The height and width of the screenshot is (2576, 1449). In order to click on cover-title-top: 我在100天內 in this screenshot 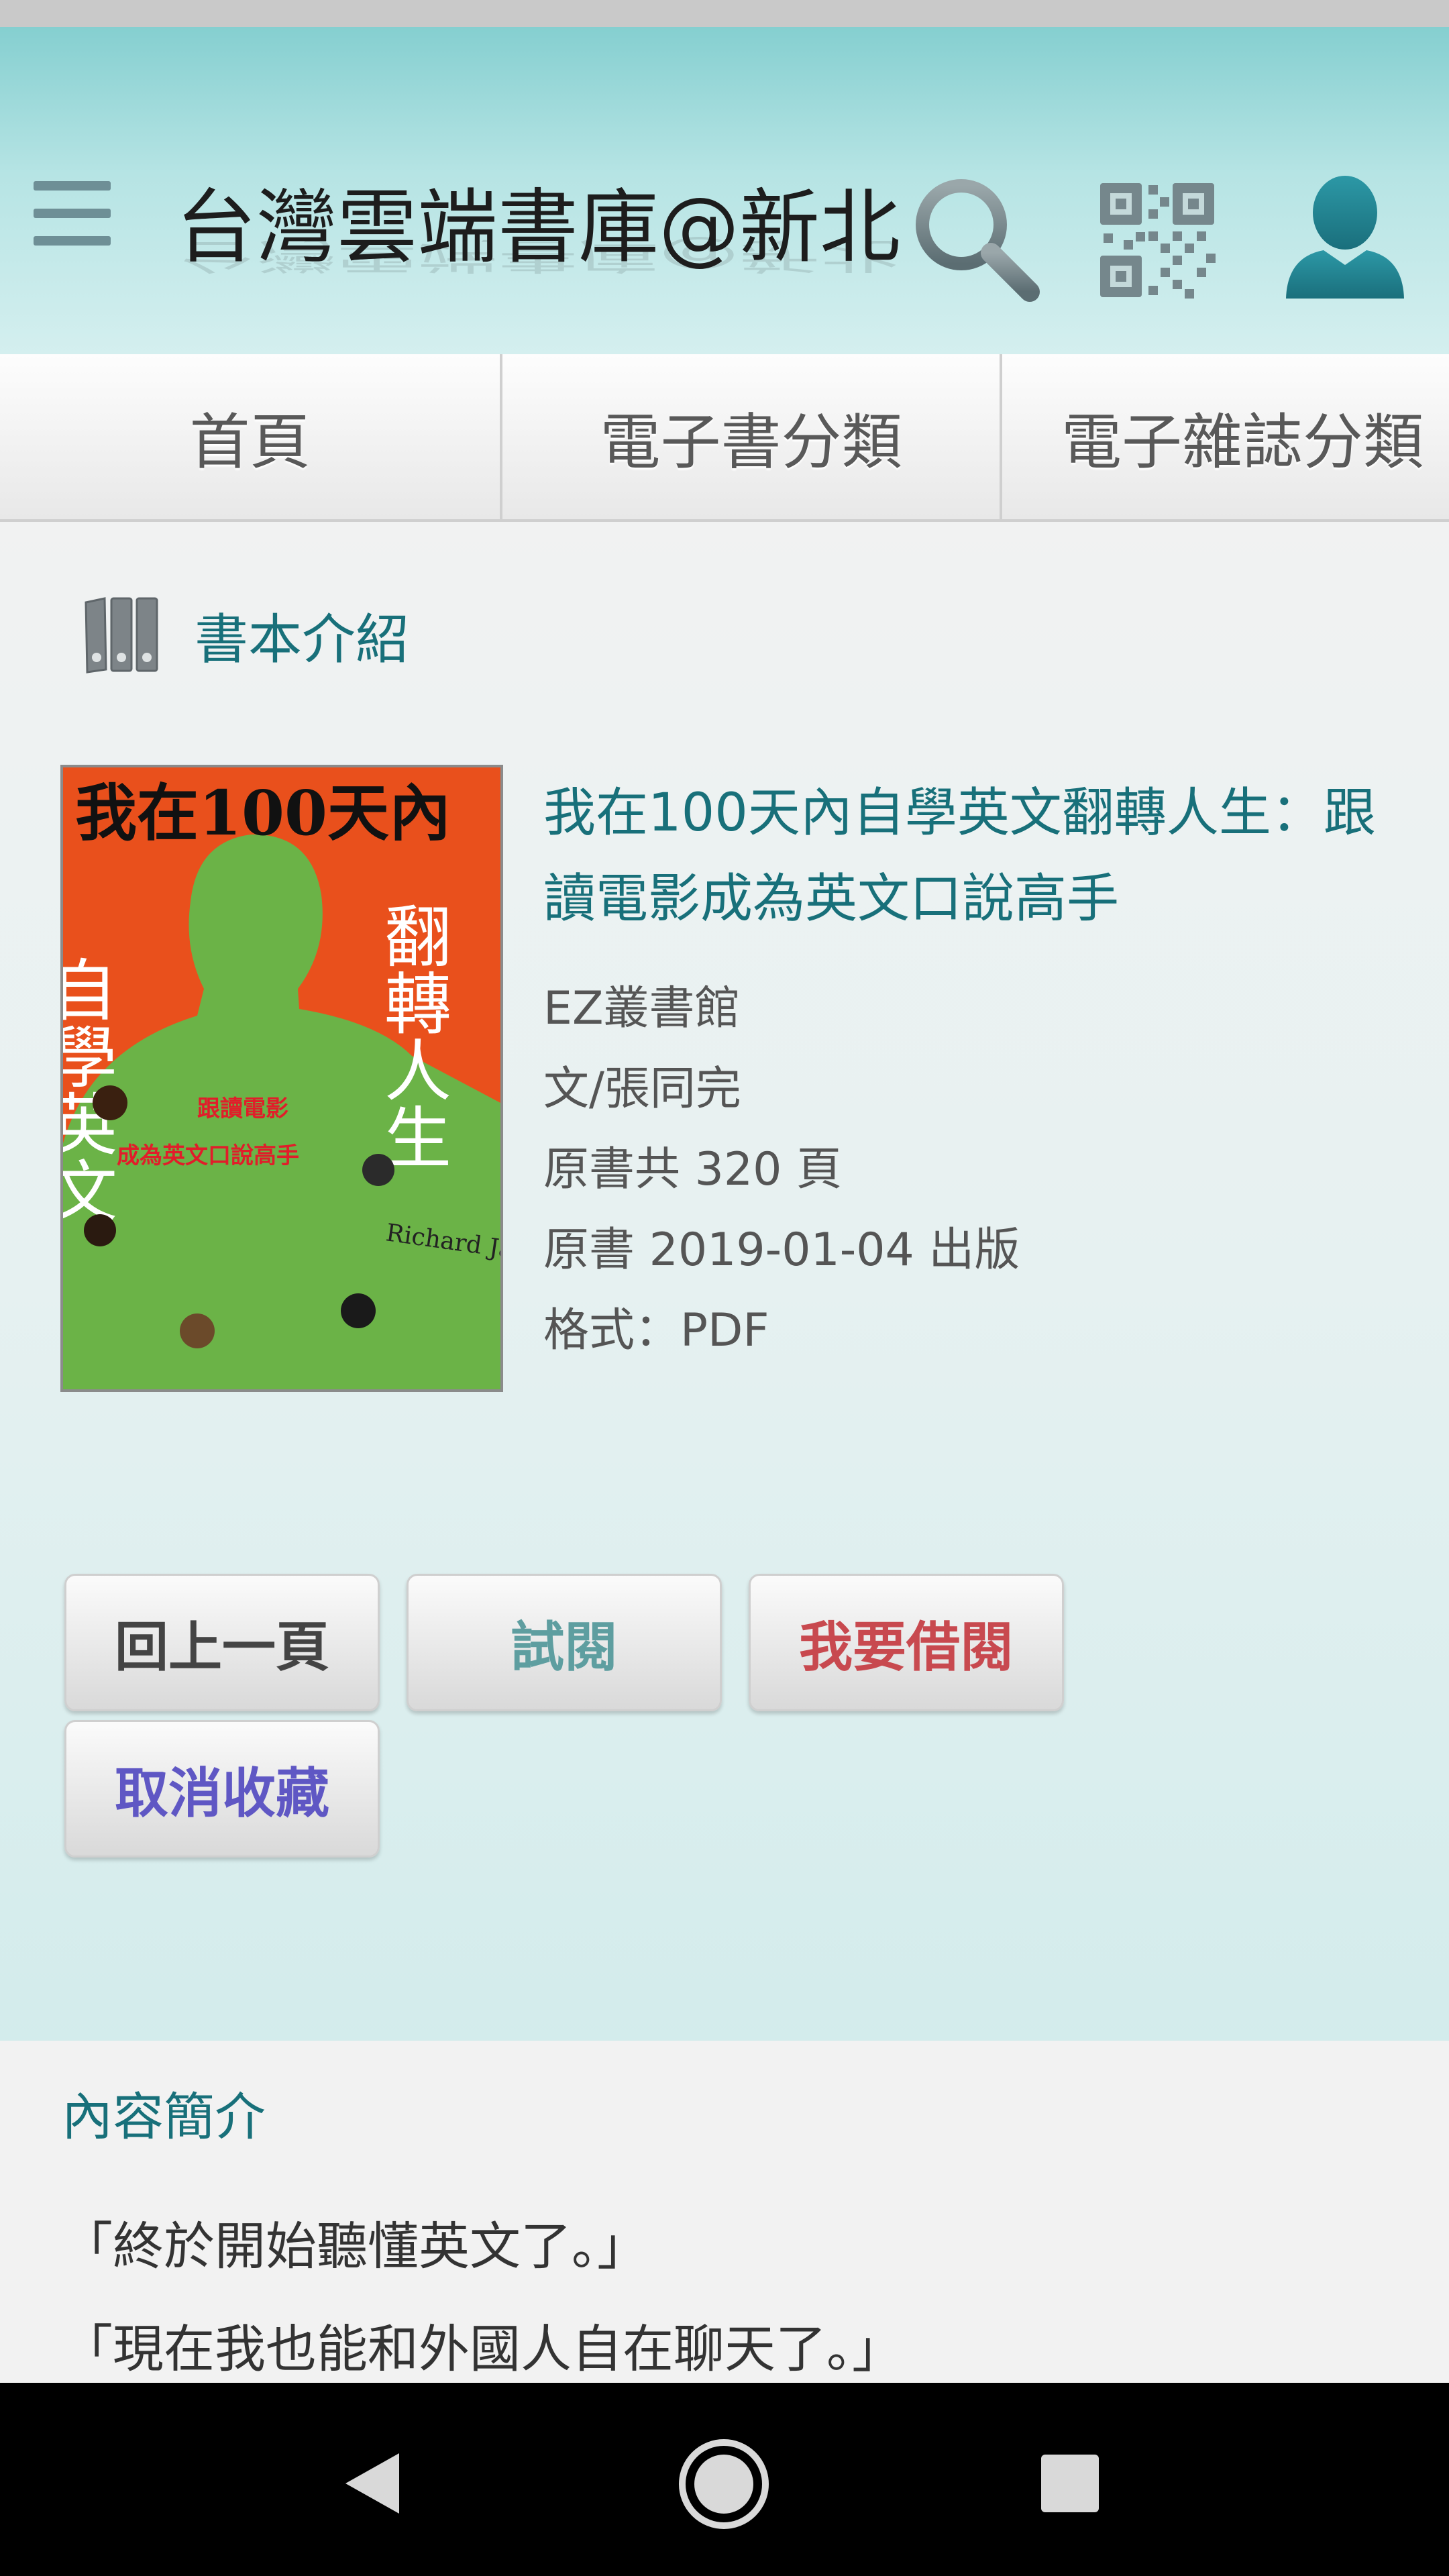, I will do `click(263, 813)`.